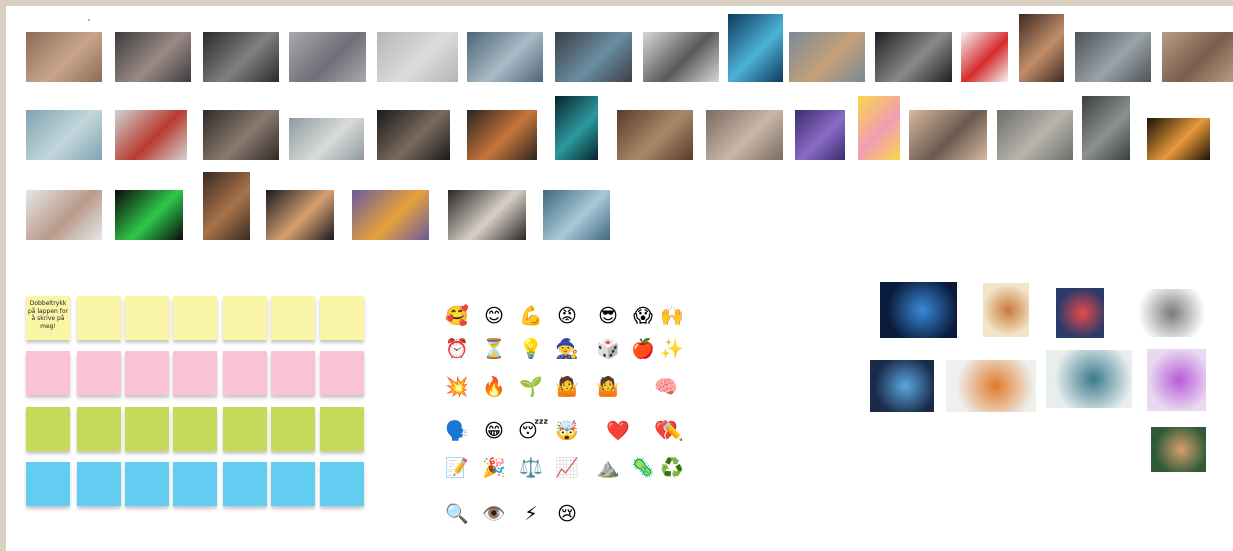  Describe the element at coordinates (608, 316) in the screenshot. I see `emoji-sticker: 😎` at that location.